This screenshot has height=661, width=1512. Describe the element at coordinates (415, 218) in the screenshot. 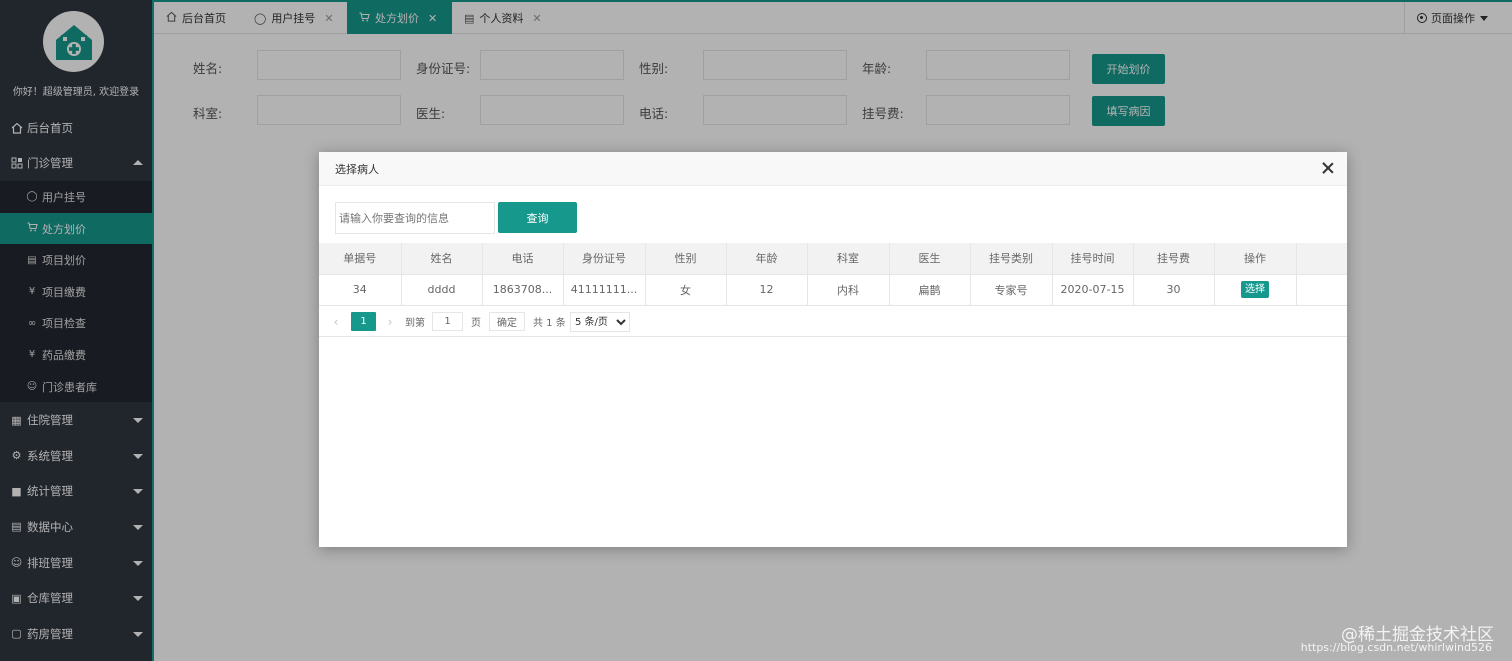

I see `search-input` at that location.